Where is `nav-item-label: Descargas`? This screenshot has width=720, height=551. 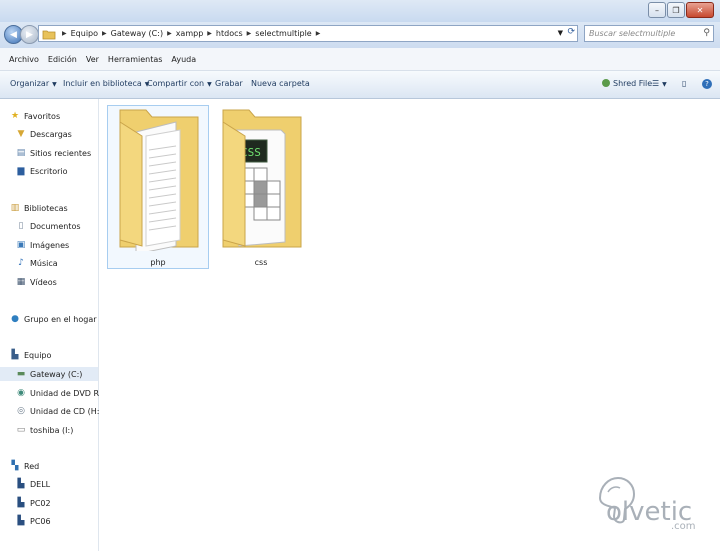
nav-item-label: Descargas is located at coordinates (51, 134).